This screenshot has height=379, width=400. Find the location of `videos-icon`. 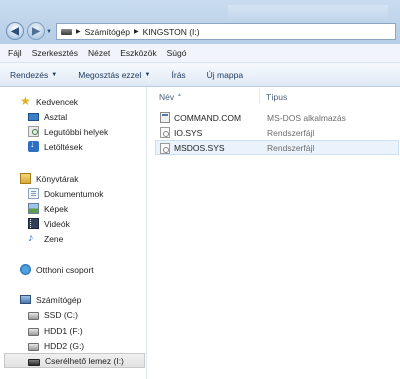

videos-icon is located at coordinates (33, 223).